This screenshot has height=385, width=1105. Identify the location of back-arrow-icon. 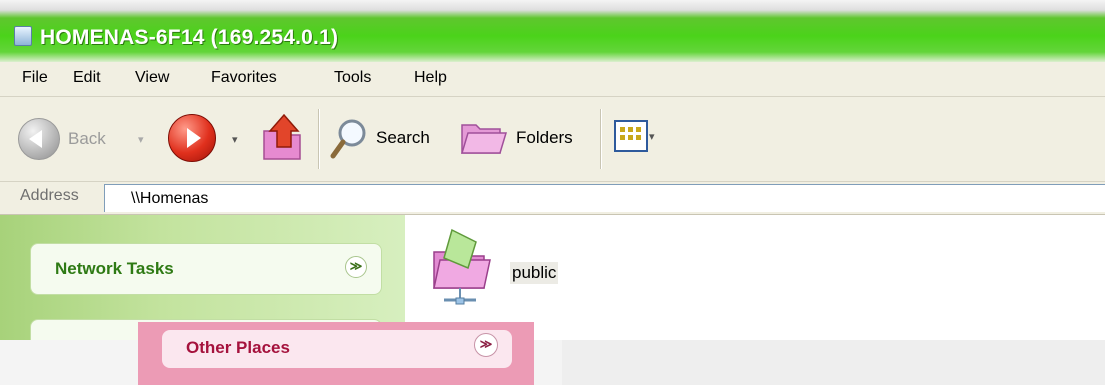
(39, 139).